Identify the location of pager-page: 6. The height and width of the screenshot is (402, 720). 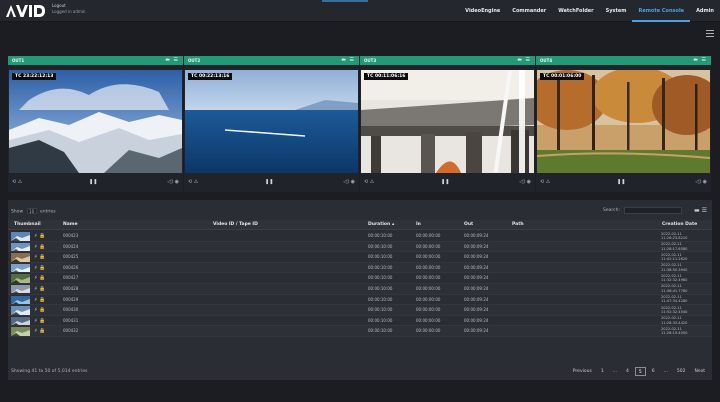
(653, 371).